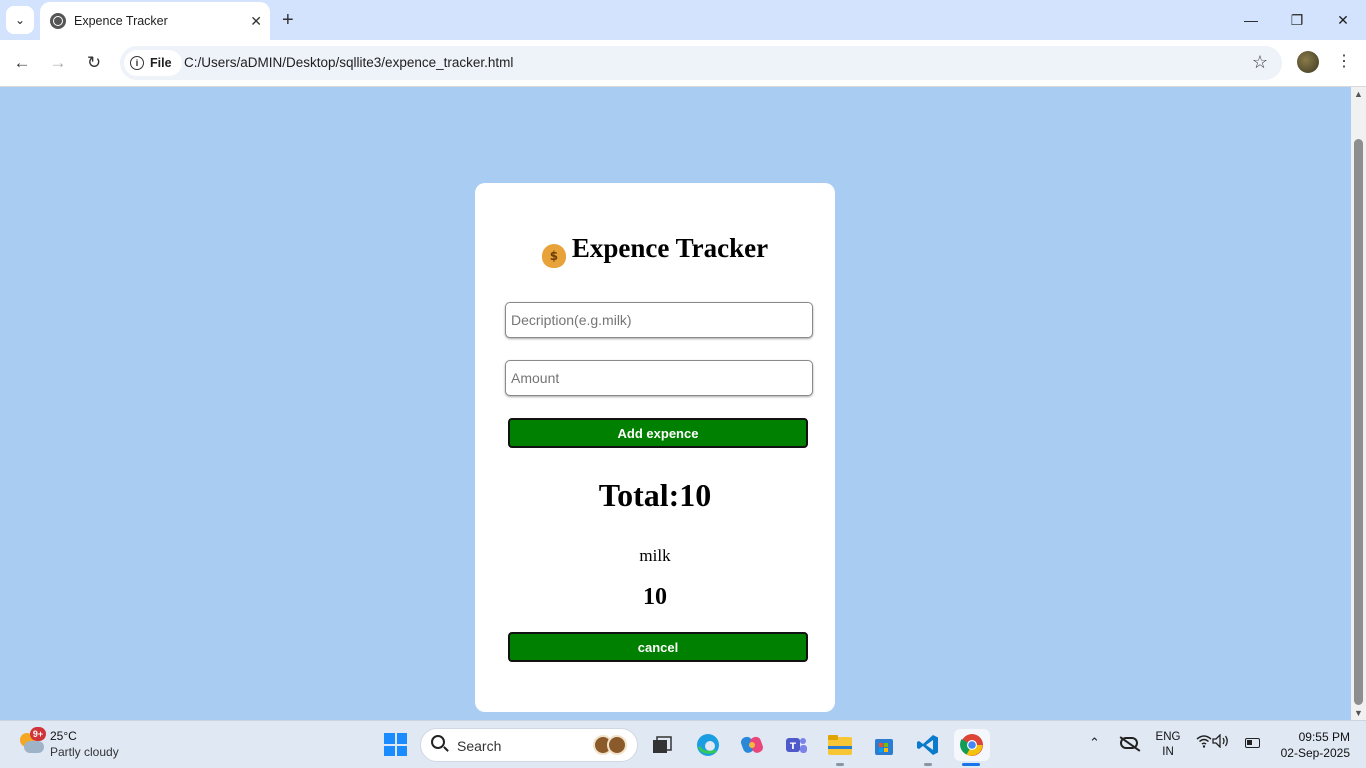  I want to click on site-chip-label: File, so click(161, 63).